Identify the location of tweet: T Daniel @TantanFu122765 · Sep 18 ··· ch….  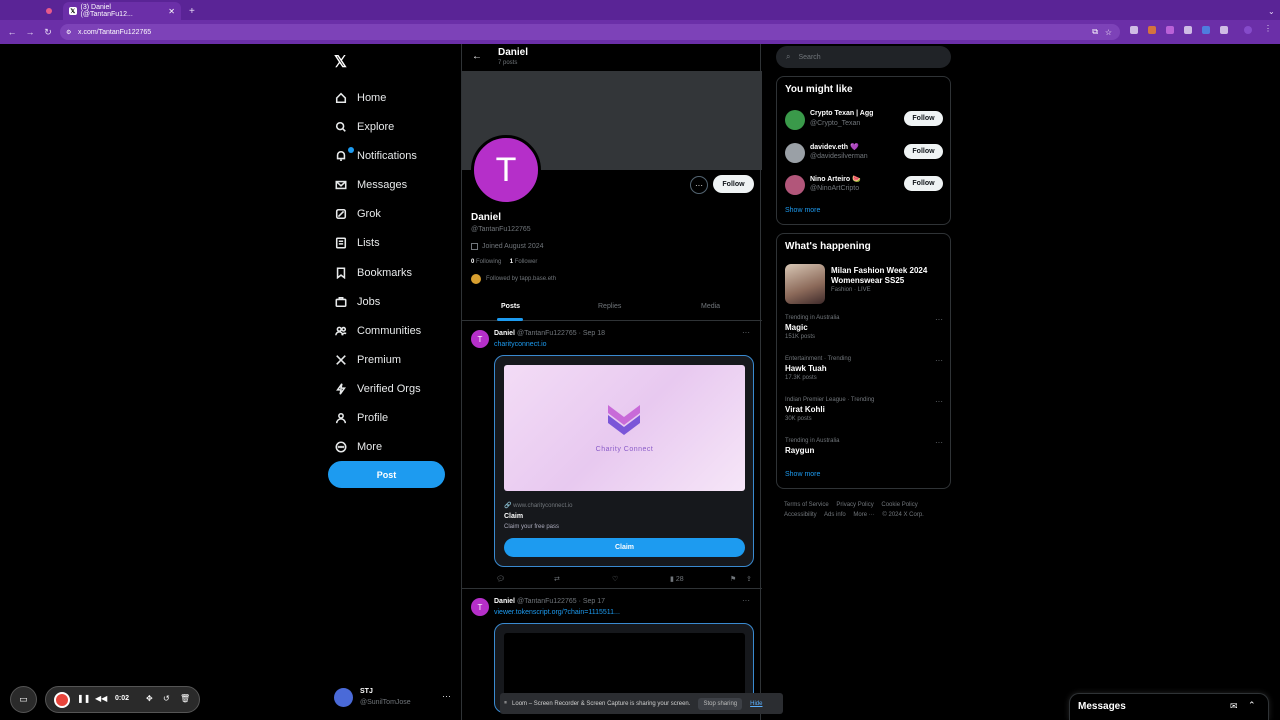
(612, 457).